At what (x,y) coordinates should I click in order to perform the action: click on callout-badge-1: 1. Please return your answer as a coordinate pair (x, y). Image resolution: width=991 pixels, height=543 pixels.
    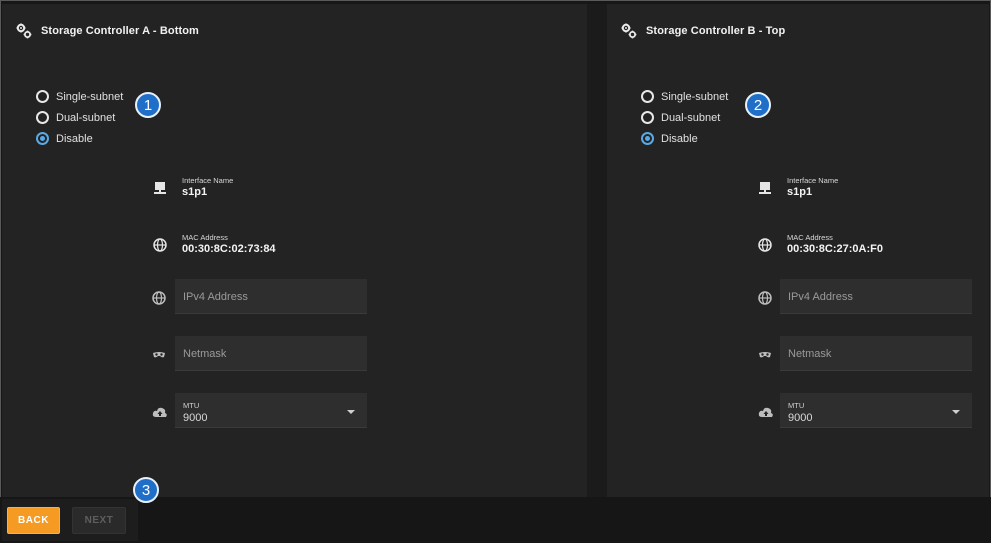
    Looking at the image, I should click on (148, 105).